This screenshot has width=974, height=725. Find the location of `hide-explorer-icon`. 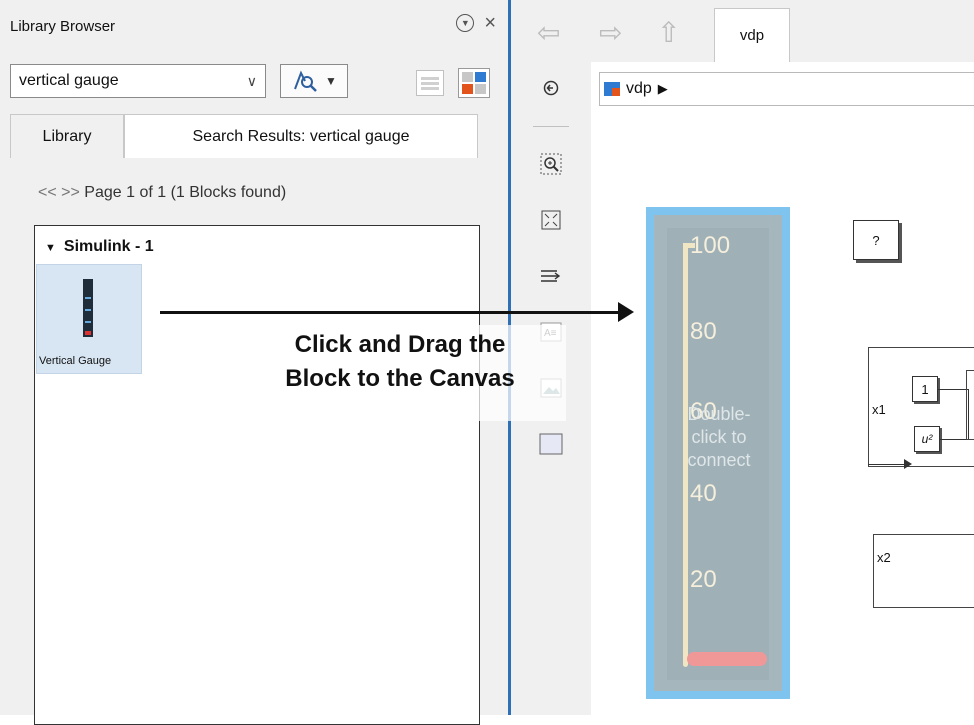

hide-explorer-icon is located at coordinates (551, 88).